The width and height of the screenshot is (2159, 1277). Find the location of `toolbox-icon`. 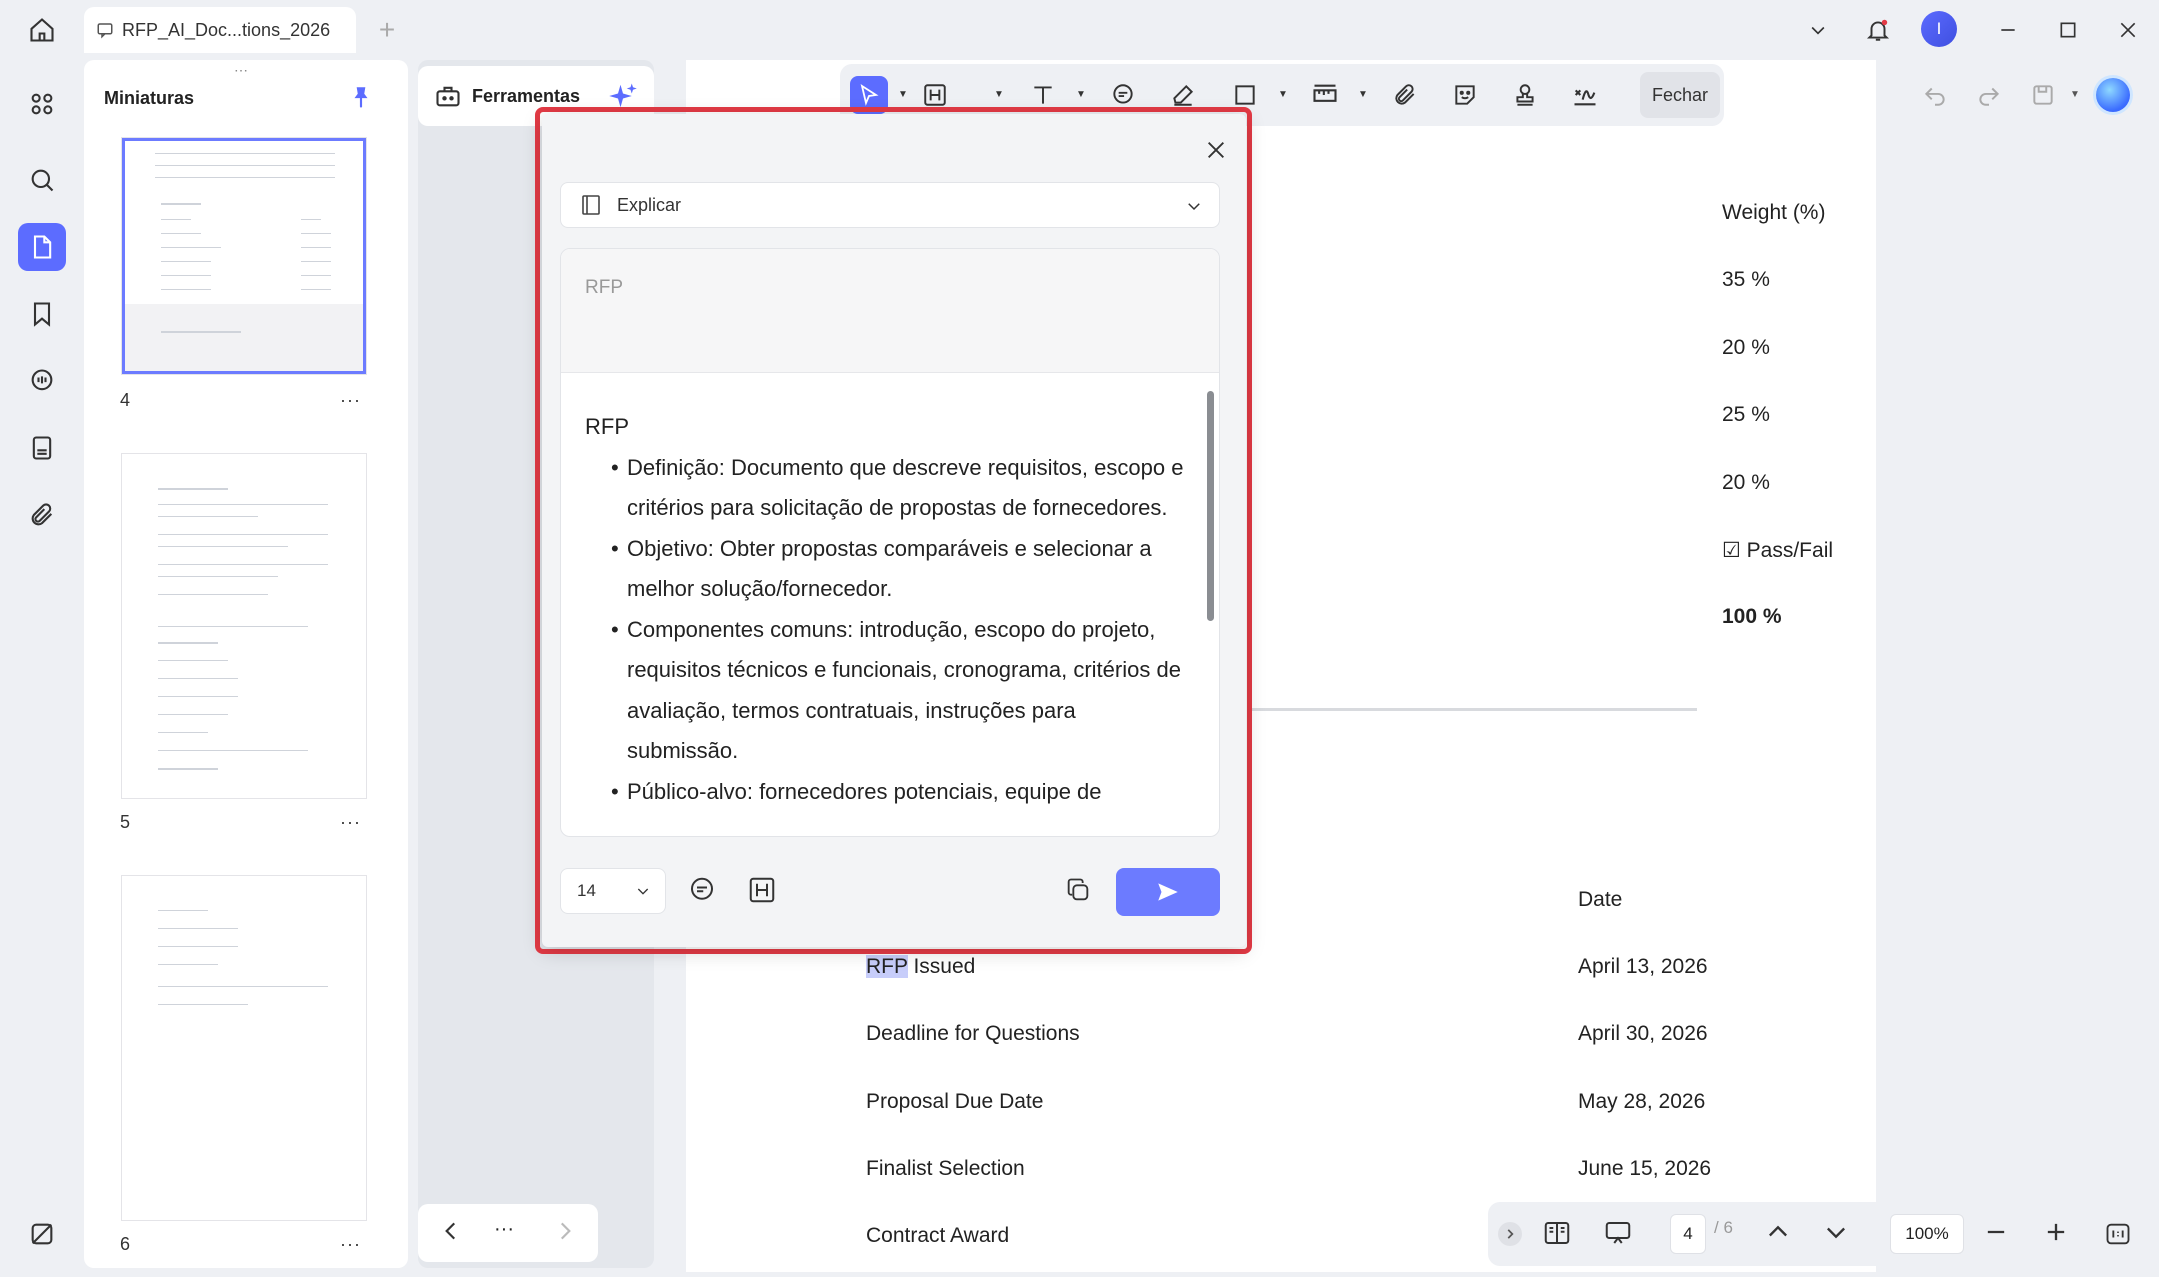

toolbox-icon is located at coordinates (448, 96).